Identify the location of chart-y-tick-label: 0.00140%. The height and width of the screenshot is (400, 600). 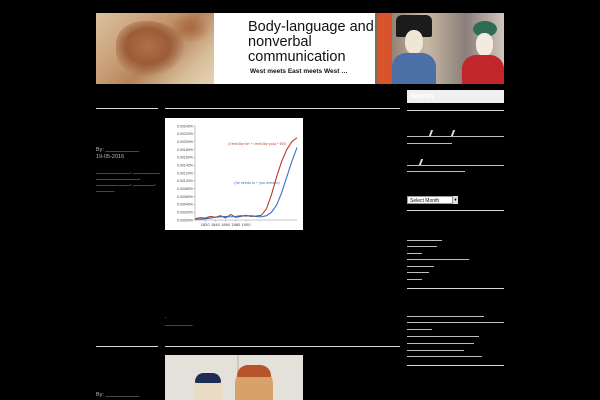
(185, 165).